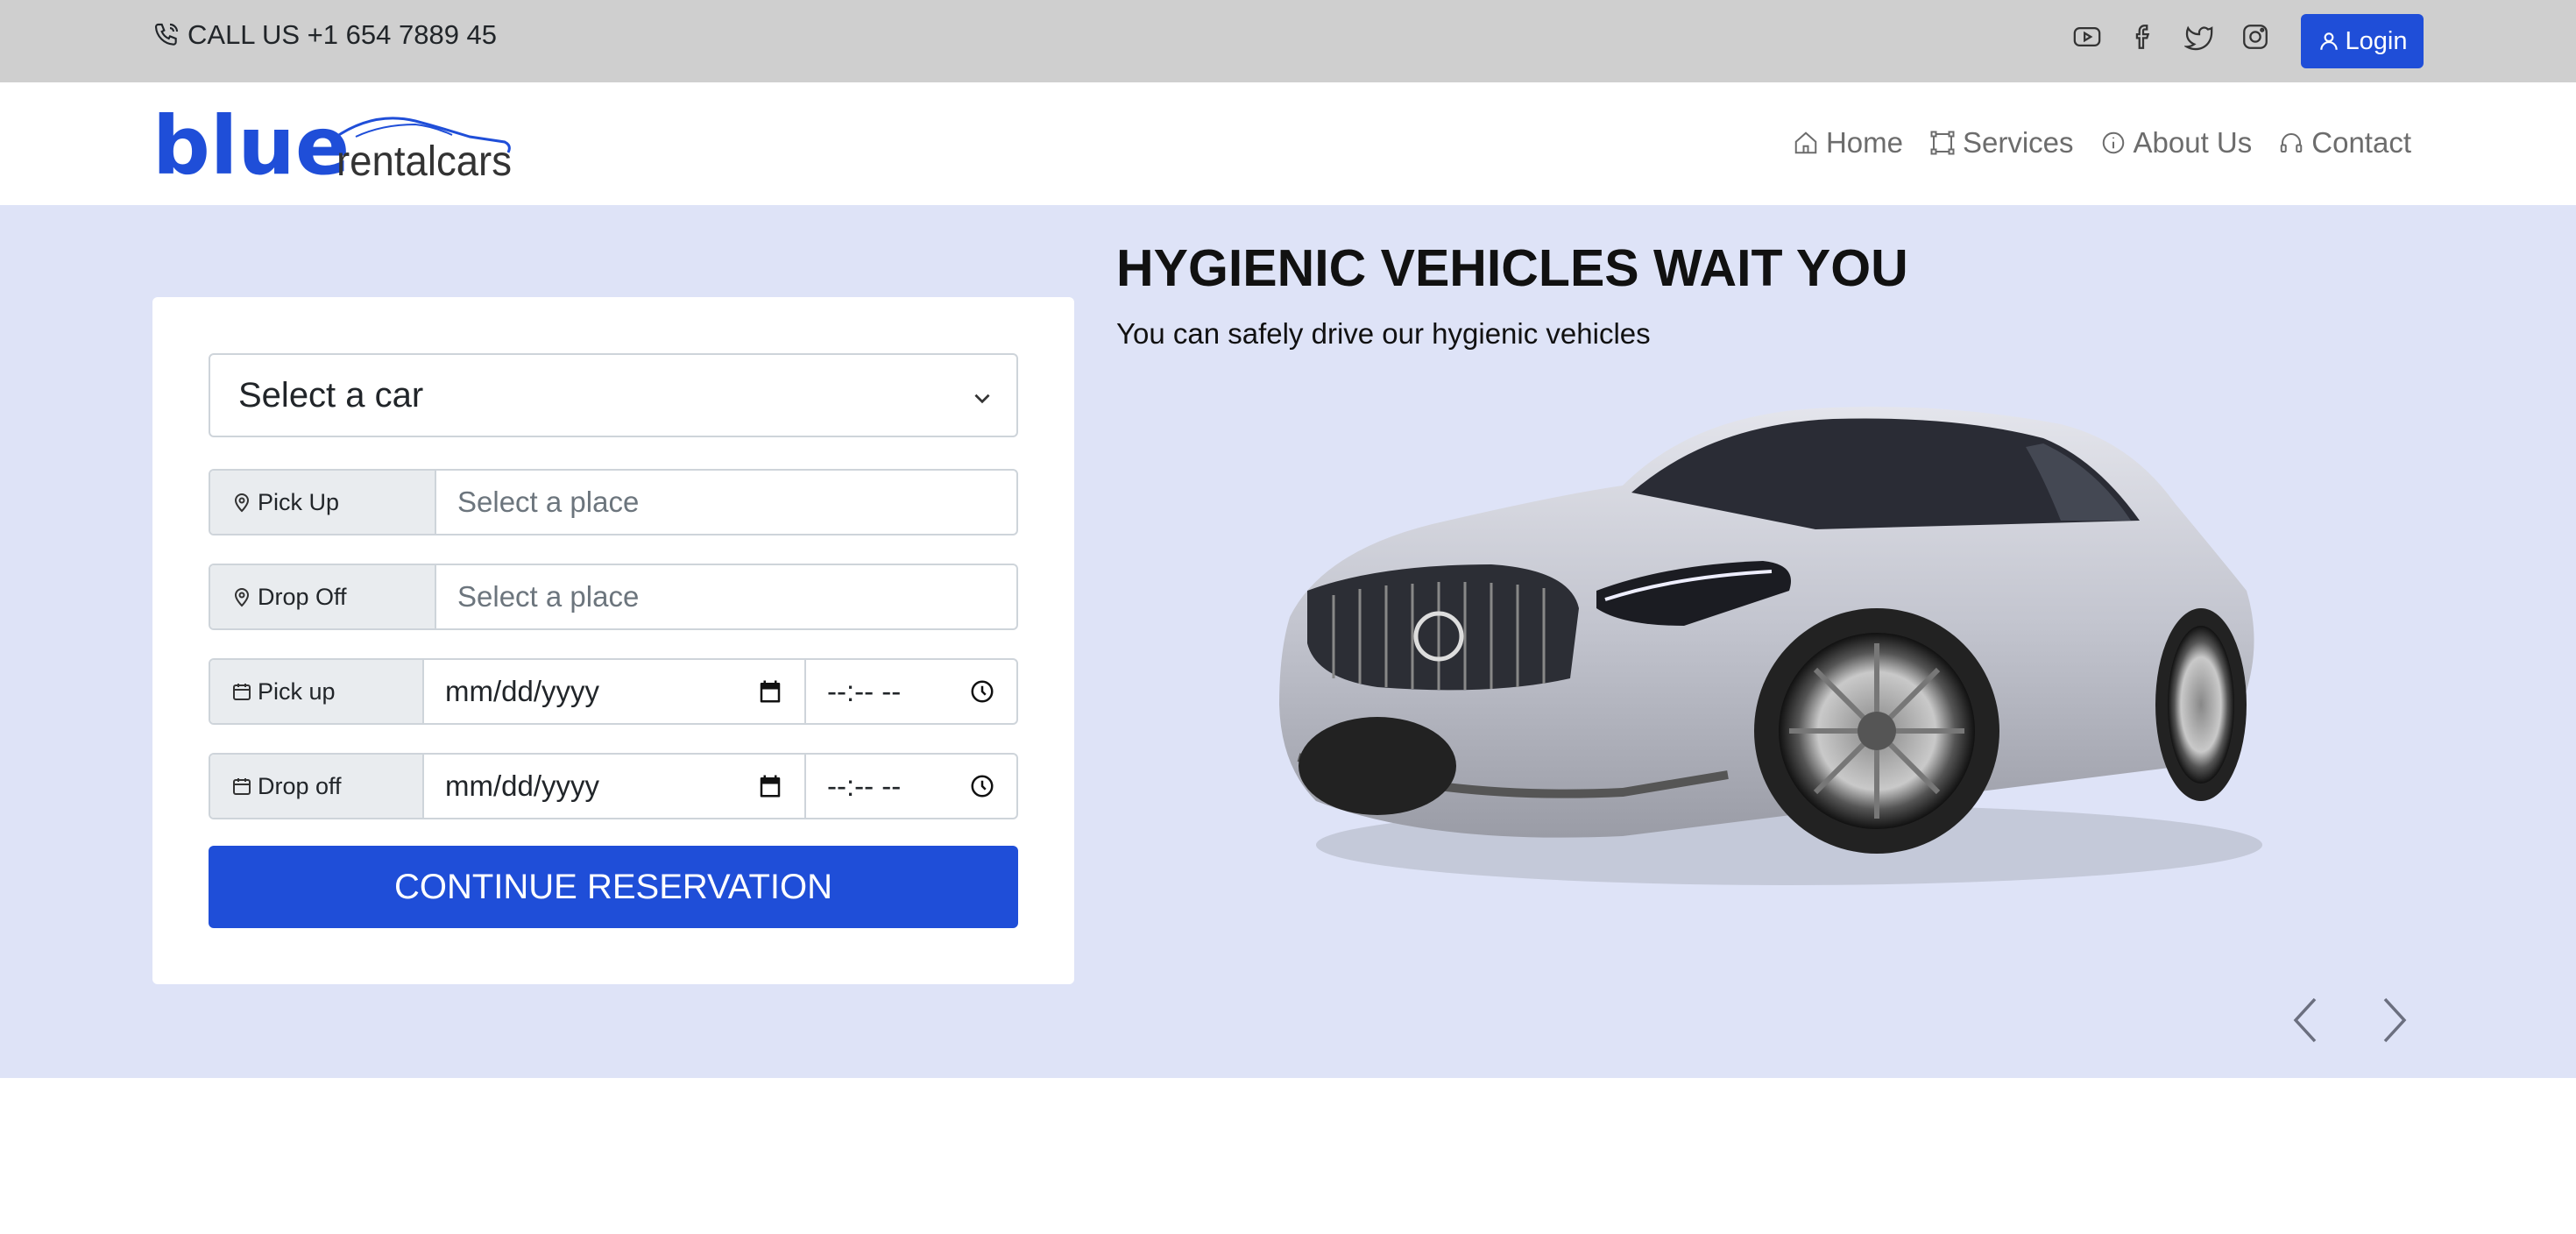 This screenshot has height=1234, width=2576. What do you see at coordinates (1770, 646) in the screenshot?
I see `car-image` at bounding box center [1770, 646].